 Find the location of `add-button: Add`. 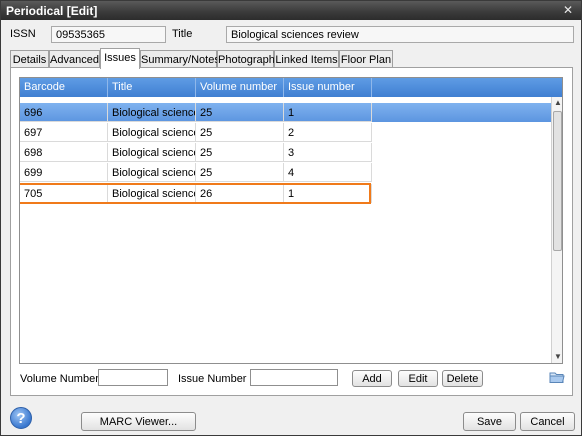

add-button: Add is located at coordinates (372, 378).